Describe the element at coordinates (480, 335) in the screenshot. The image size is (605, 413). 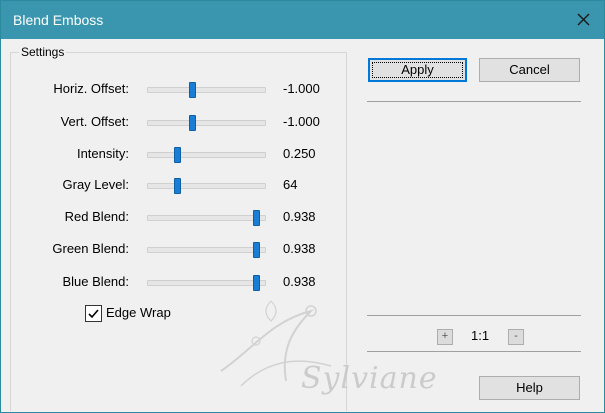
I see `zoom-level: 1:1` at that location.